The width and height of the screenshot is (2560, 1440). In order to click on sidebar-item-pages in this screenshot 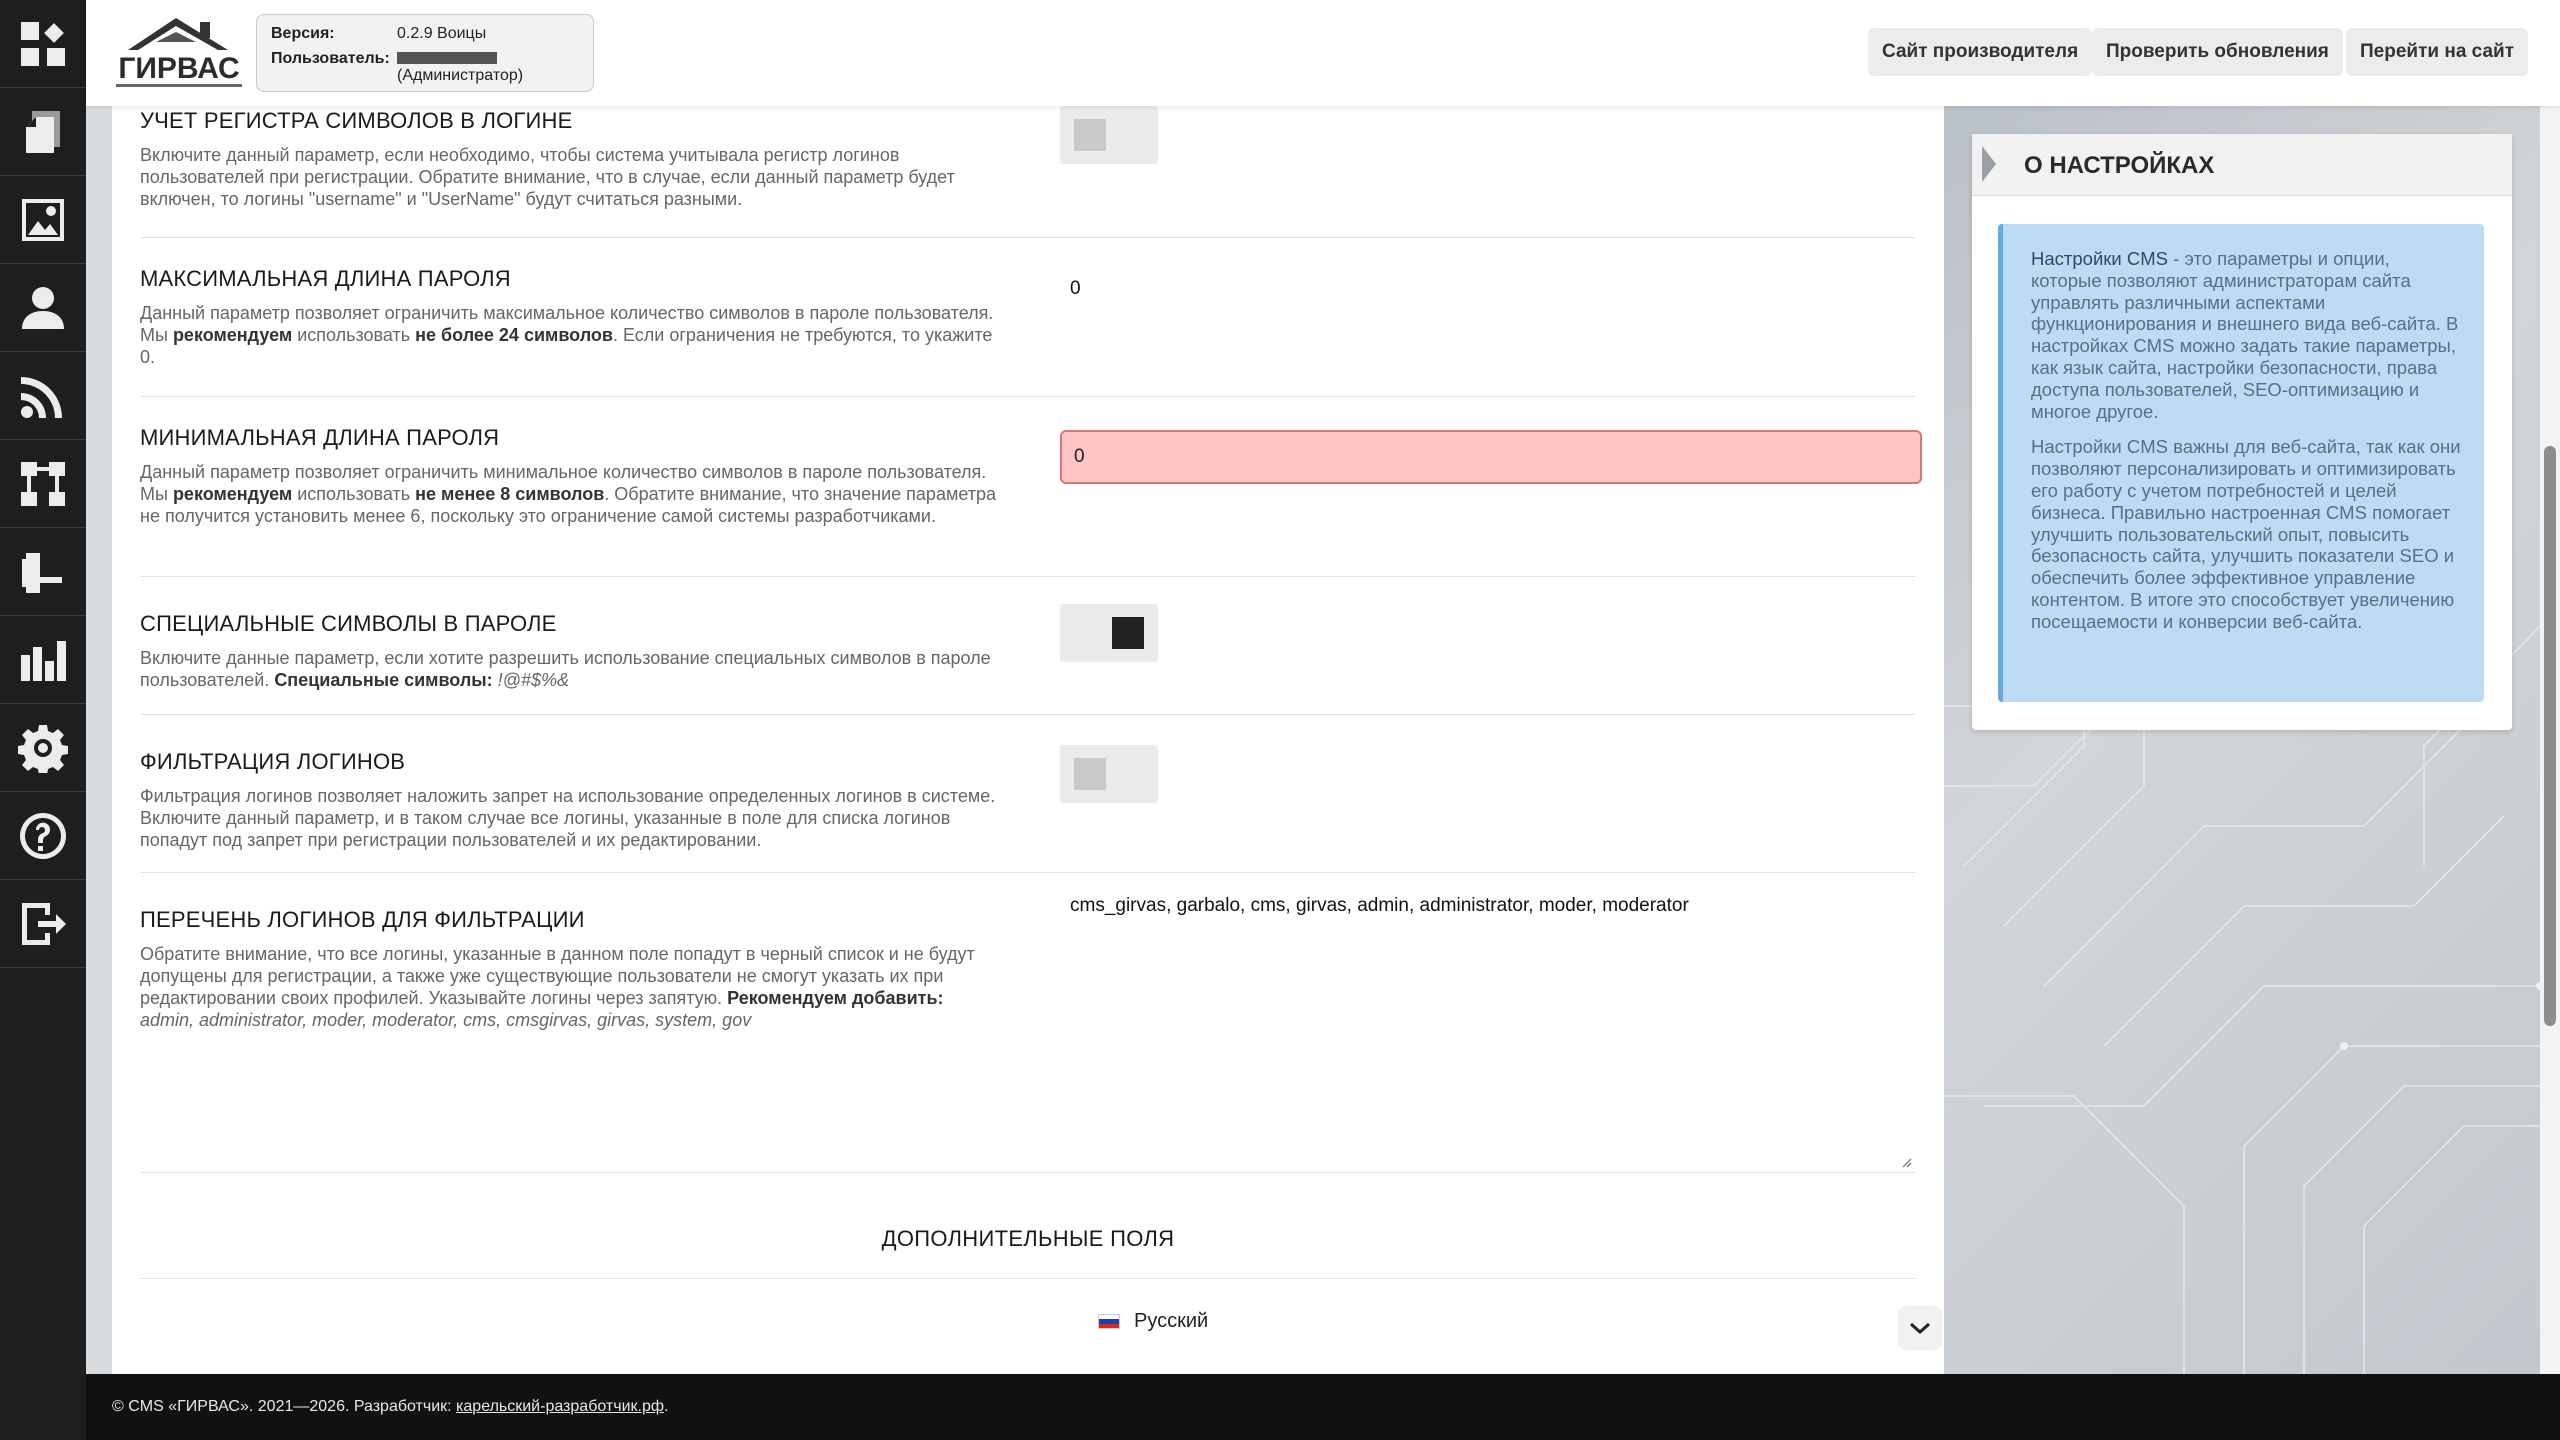, I will do `click(43, 132)`.